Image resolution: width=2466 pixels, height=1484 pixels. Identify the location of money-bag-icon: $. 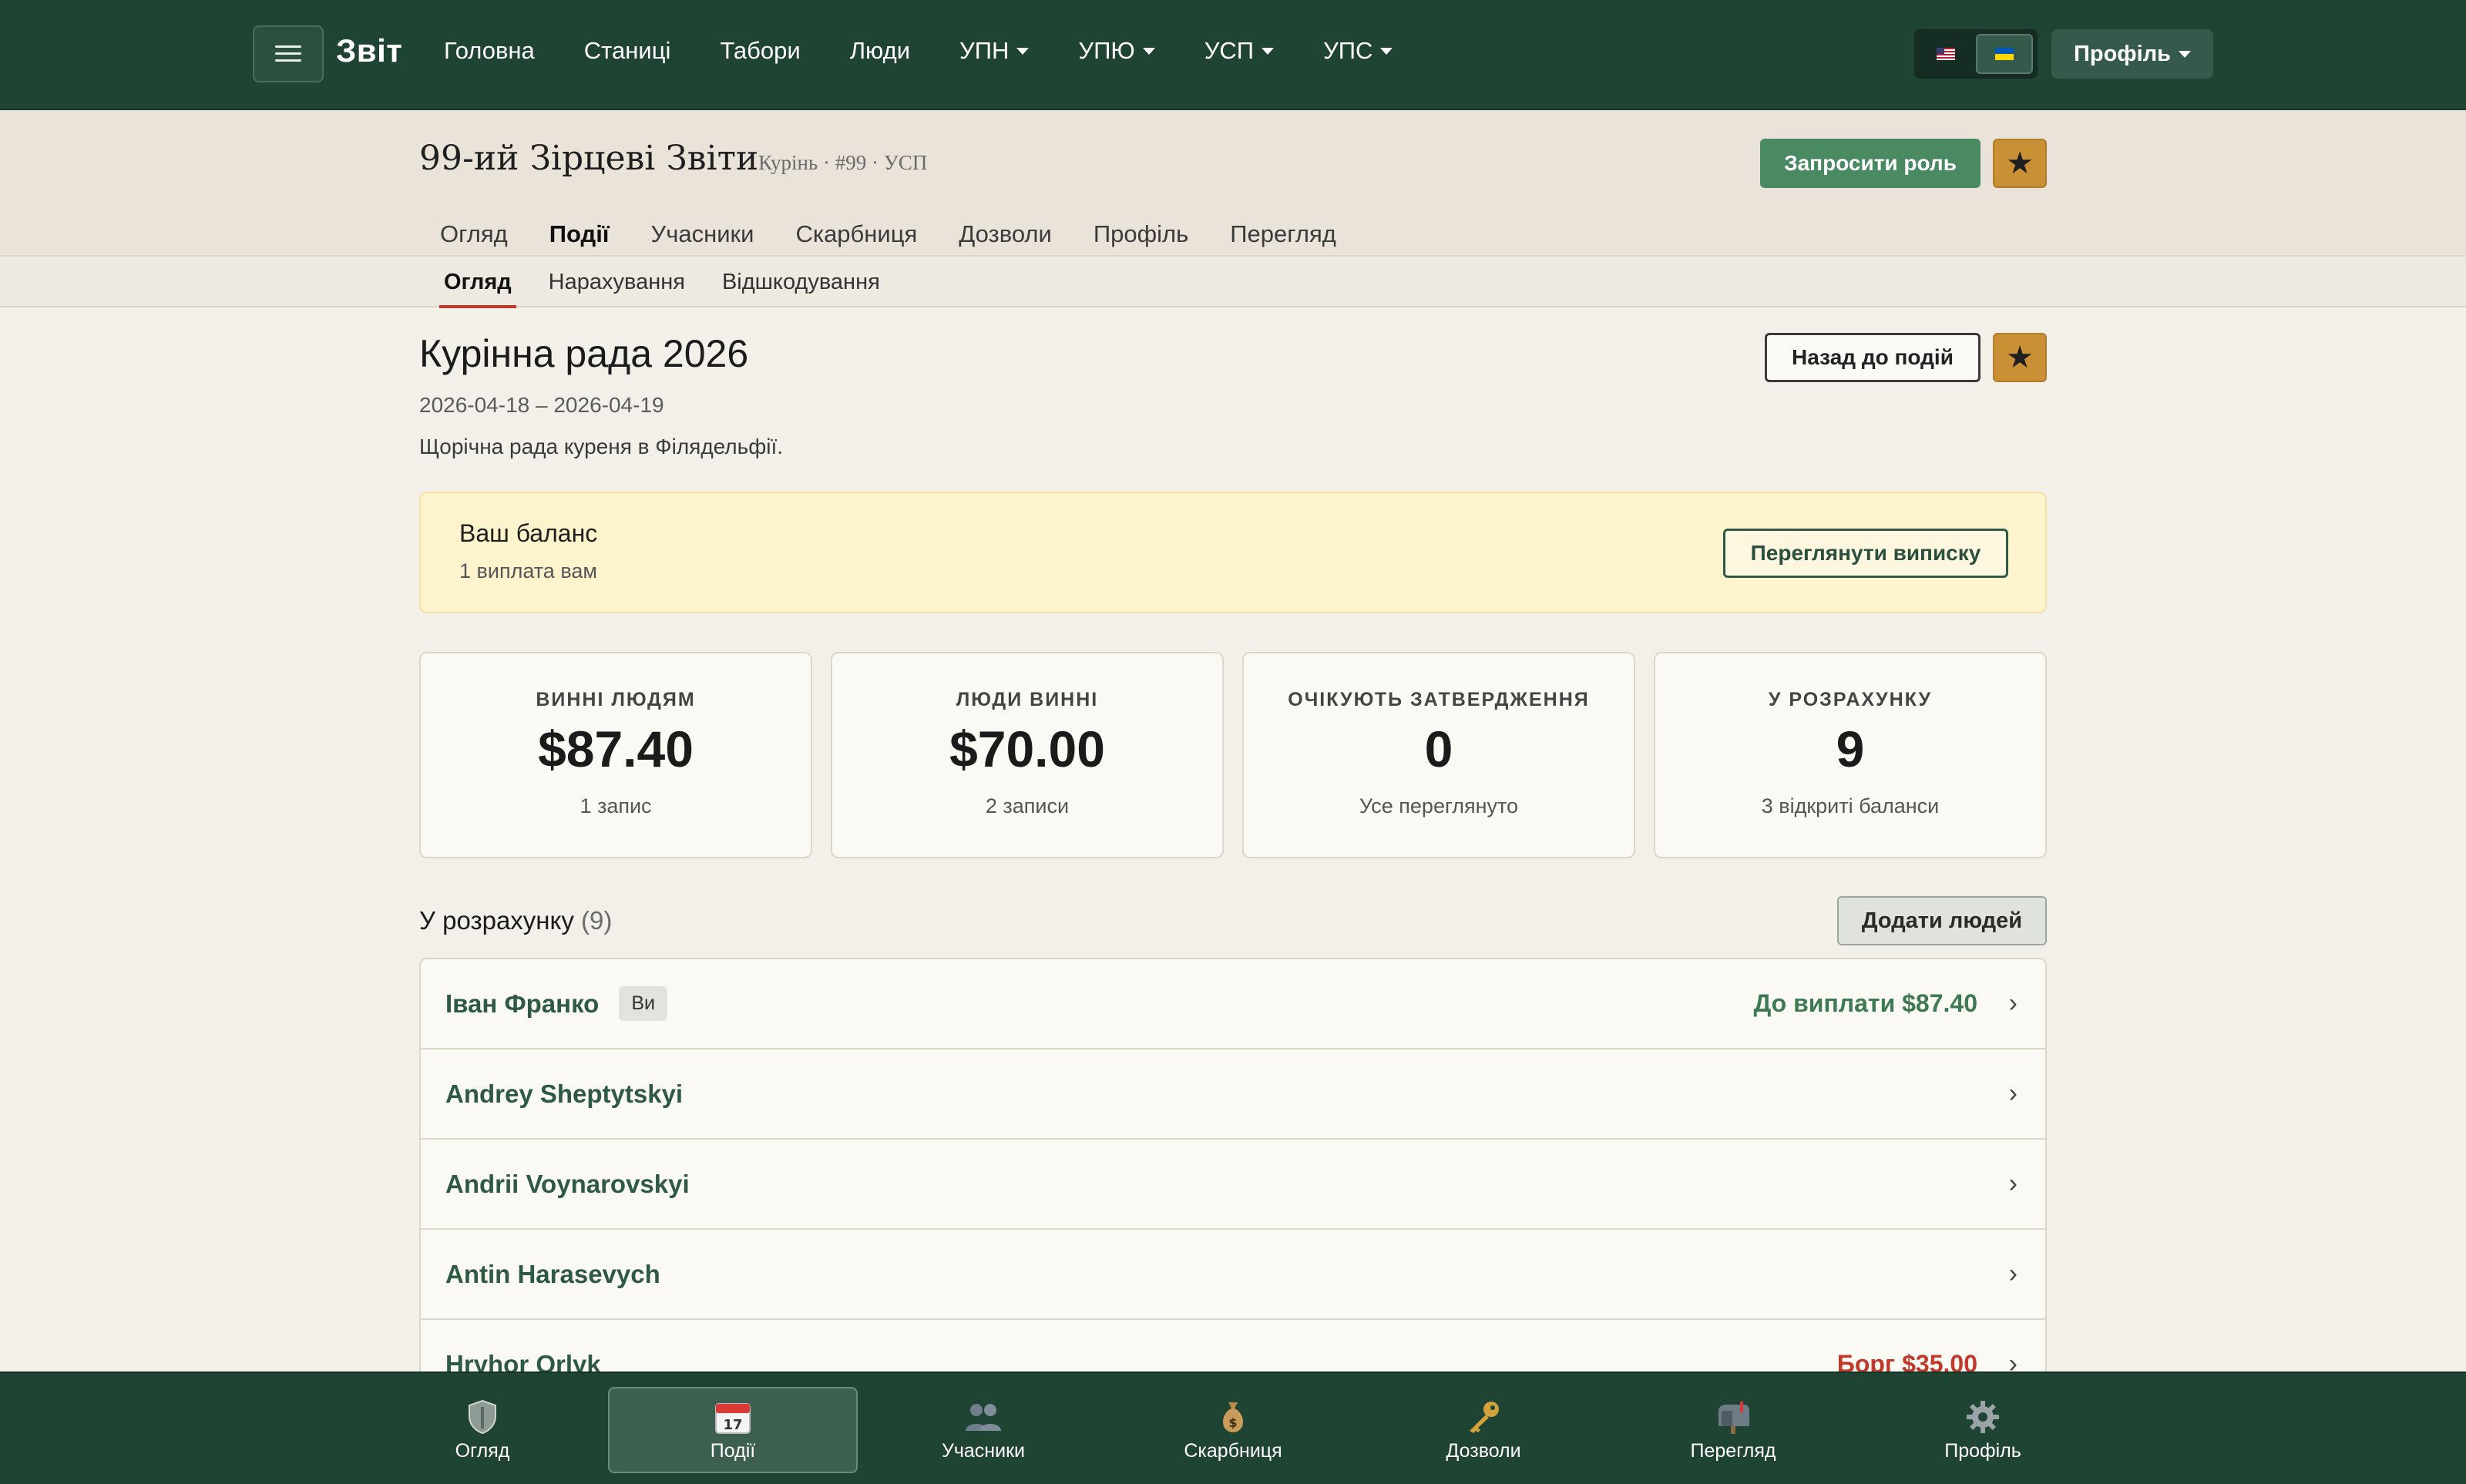
(1233, 1416).